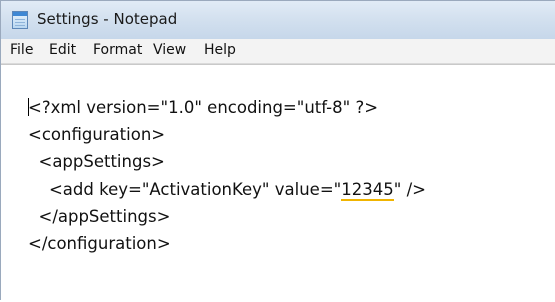  Describe the element at coordinates (21, 50) in the screenshot. I see `menu-file: File` at that location.